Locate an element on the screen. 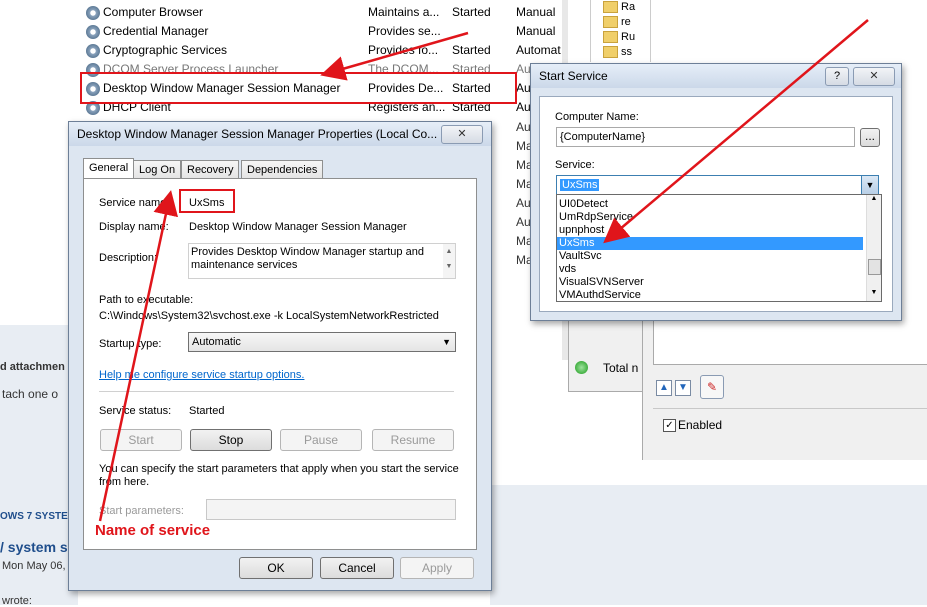 The image size is (927, 607). arrow-to-service-name is located at coordinates (138, 356).